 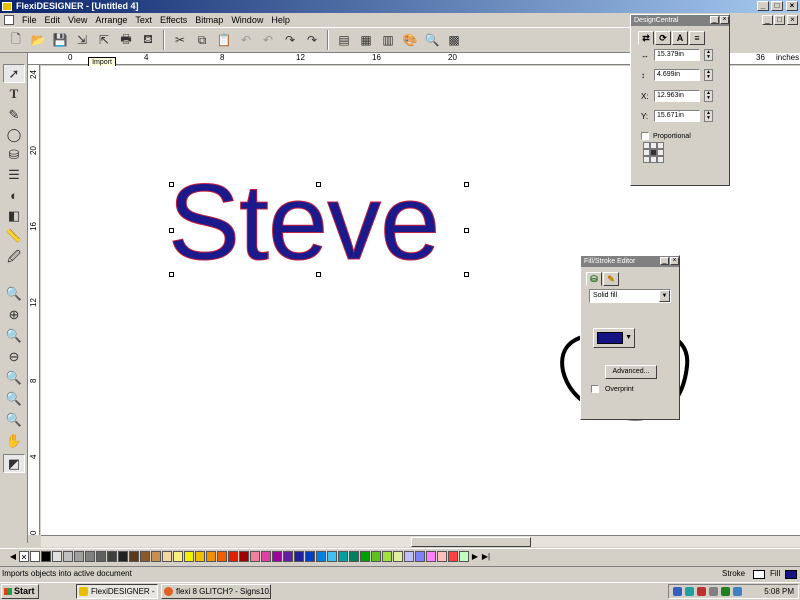 What do you see at coordinates (594, 279) in the screenshot?
I see `tab-fill: ⛁` at bounding box center [594, 279].